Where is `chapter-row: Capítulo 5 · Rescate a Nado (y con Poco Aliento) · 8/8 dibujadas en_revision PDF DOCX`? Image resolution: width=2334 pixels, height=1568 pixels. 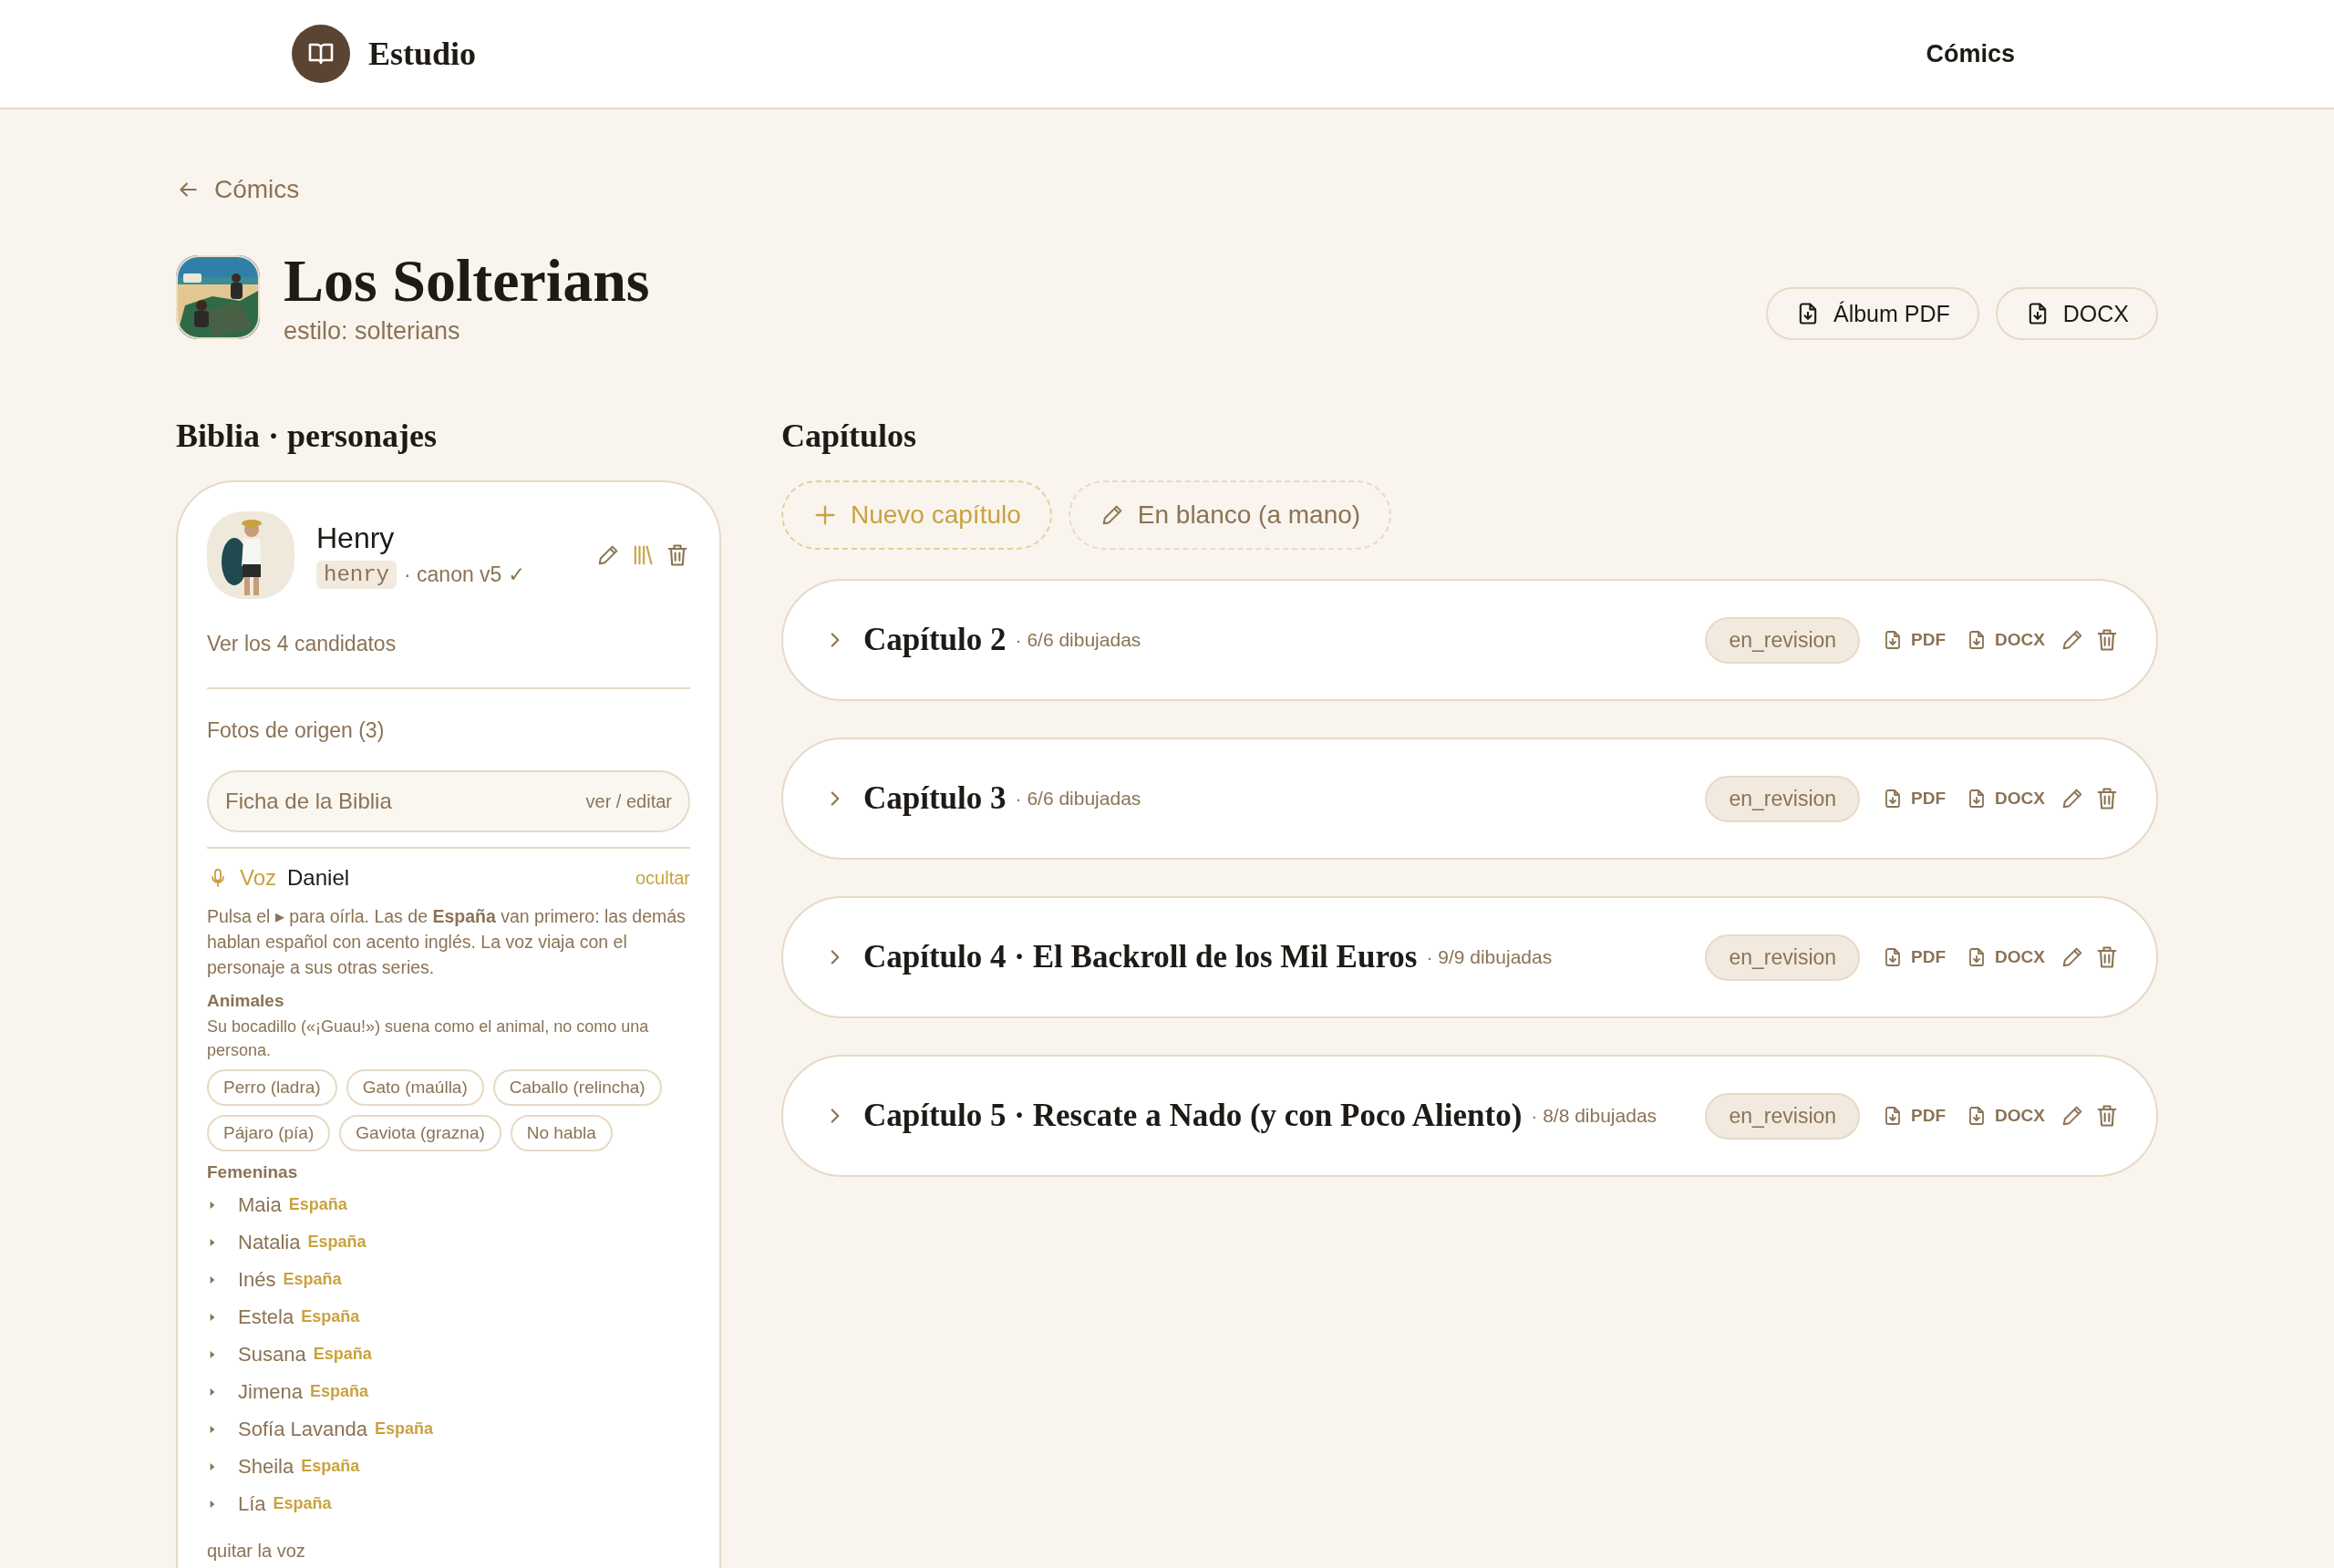
chapter-row: Capítulo 5 · Rescate a Nado (y con Poco Aliento) · 8/8 dibujadas en_revision PDF DOCX is located at coordinates (1469, 1116).